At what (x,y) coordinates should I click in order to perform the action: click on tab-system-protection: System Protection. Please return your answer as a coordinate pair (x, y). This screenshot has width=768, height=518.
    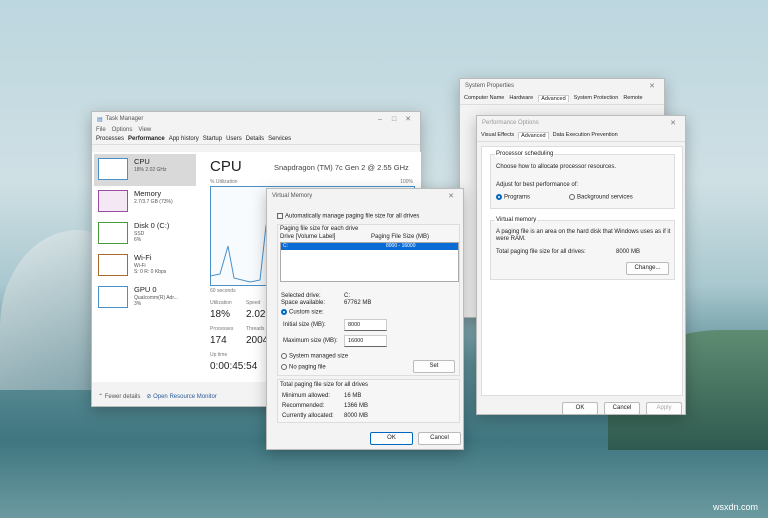
    Looking at the image, I should click on (596, 98).